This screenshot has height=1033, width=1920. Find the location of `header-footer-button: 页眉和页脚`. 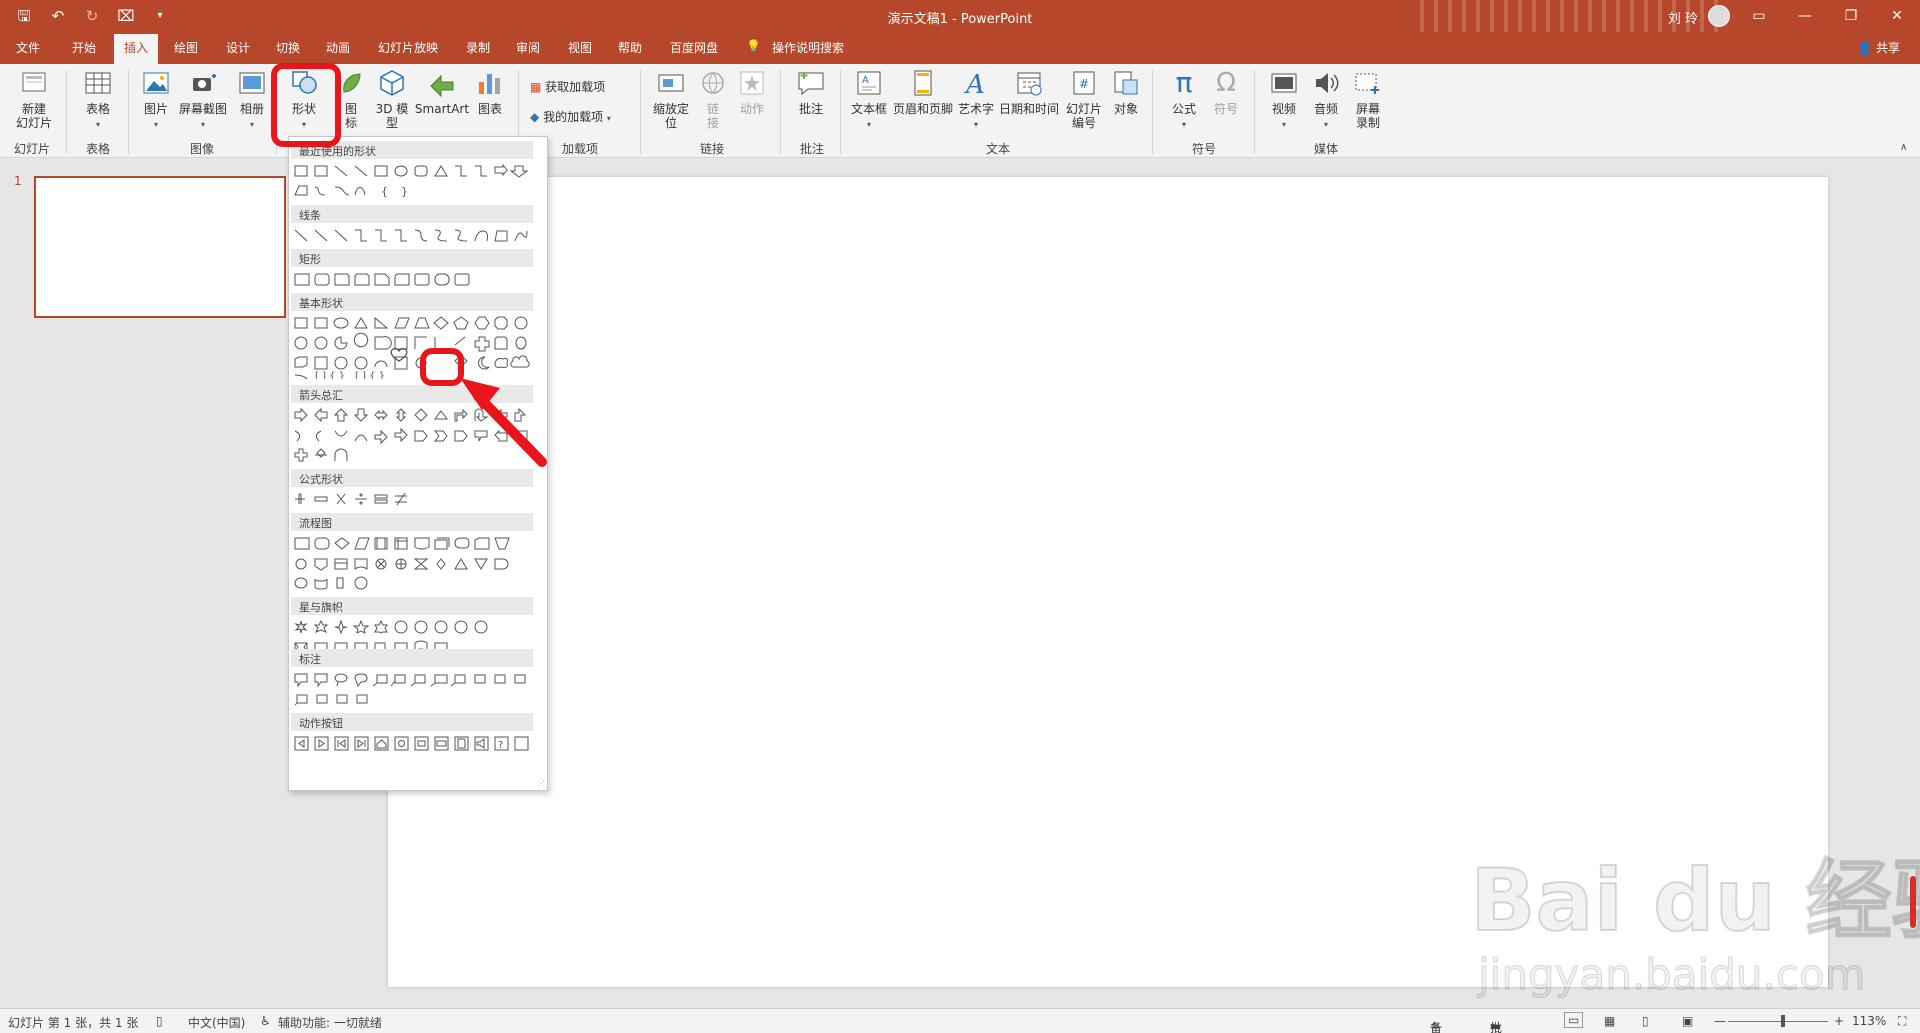

header-footer-button: 页眉和页脚 is located at coordinates (923, 92).